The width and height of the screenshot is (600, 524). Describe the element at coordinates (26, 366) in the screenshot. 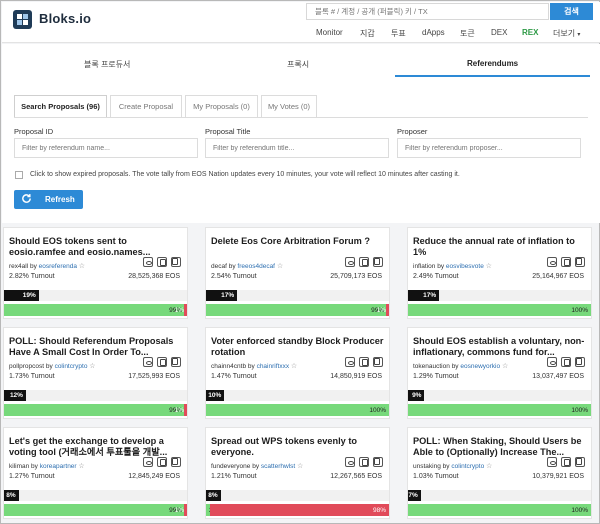

I see `proposal-id: pollpropcost` at that location.